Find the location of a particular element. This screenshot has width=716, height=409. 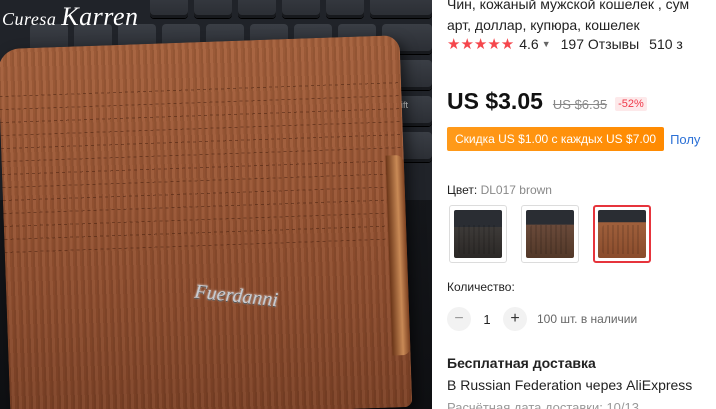

quantity-label: Количество: is located at coordinates (481, 287).